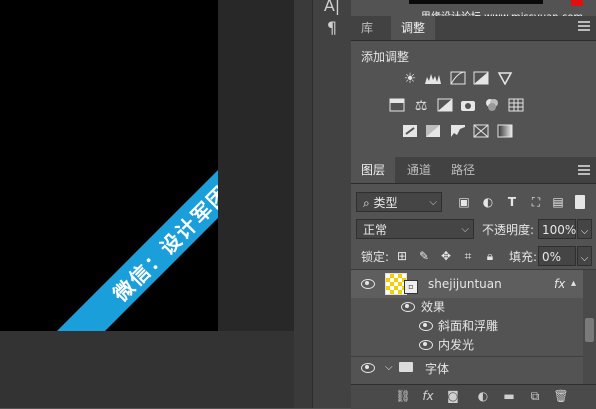  Describe the element at coordinates (559, 230) in the screenshot. I see `opacity-value: 100%` at that location.